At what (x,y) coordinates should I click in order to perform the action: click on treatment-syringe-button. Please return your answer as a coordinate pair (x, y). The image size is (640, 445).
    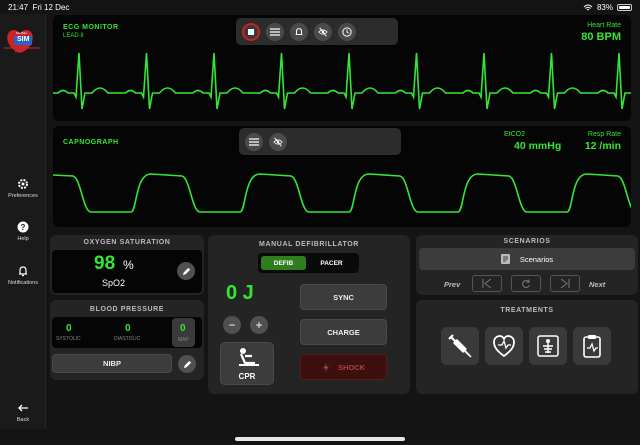
    Looking at the image, I should click on (460, 346).